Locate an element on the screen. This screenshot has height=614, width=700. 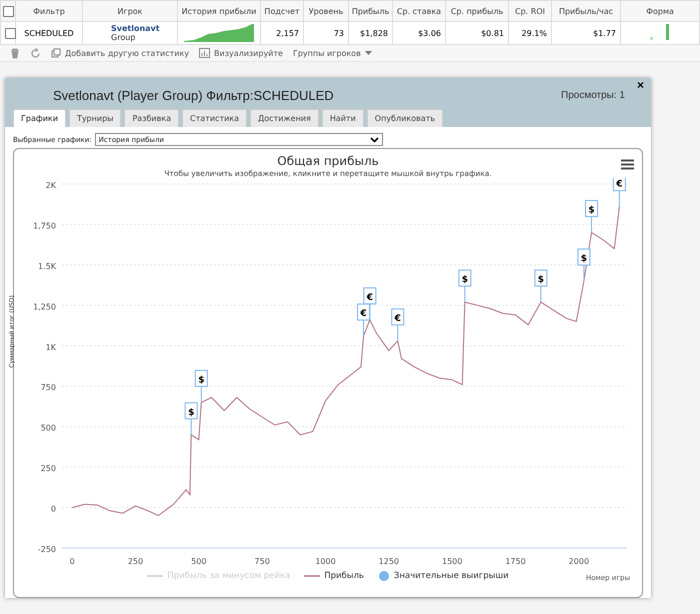
big-win-flag: € is located at coordinates (619, 193).